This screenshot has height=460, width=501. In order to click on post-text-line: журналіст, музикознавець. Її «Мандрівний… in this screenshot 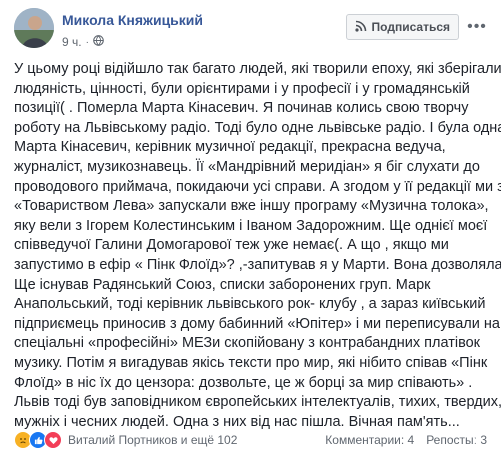, I will do `click(247, 166)`.